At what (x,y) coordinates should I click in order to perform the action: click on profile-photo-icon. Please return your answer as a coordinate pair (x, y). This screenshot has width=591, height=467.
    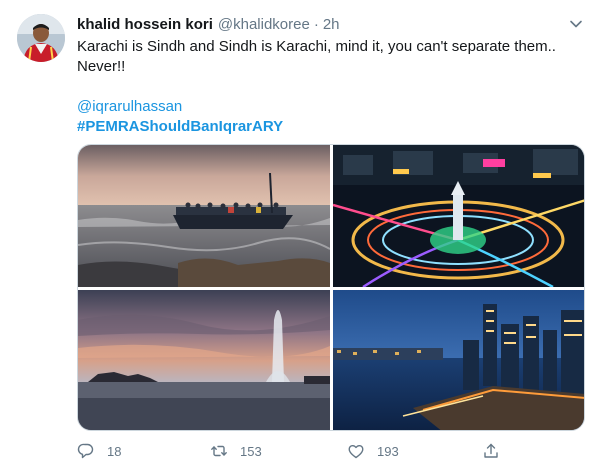
    Looking at the image, I should click on (41, 38).